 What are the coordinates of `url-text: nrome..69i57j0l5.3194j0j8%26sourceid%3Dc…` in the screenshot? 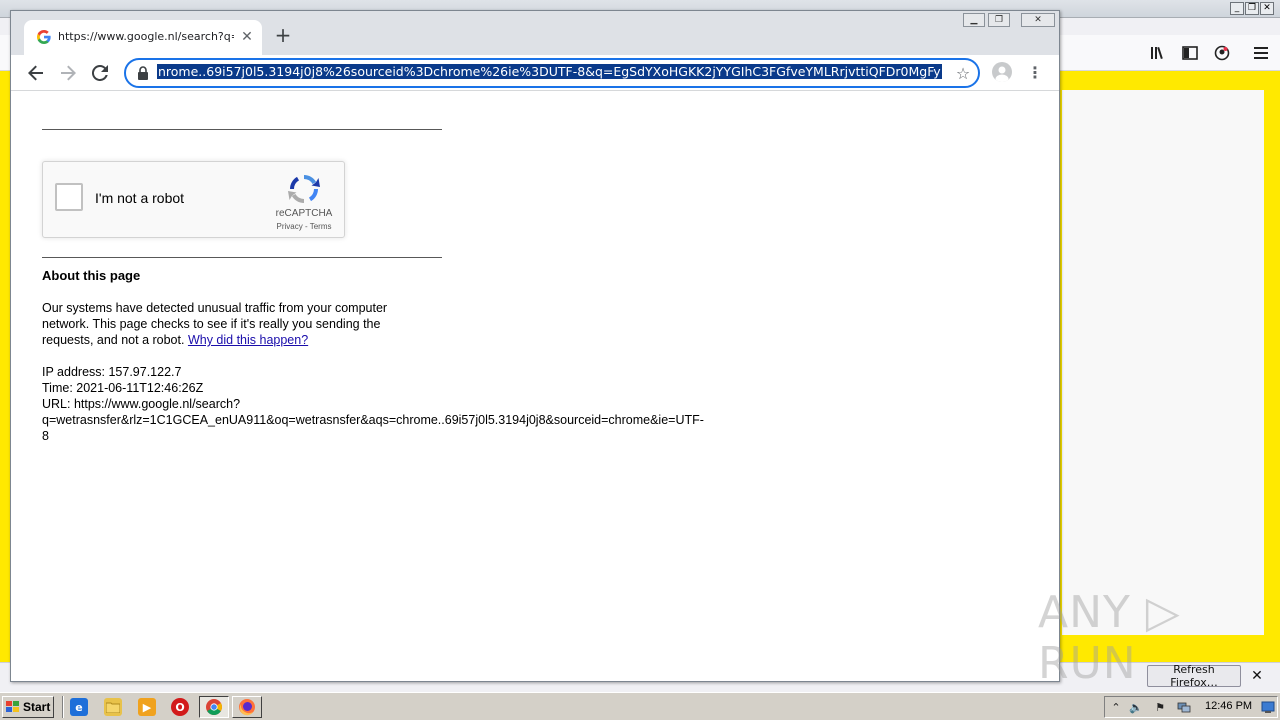 It's located at (550, 73).